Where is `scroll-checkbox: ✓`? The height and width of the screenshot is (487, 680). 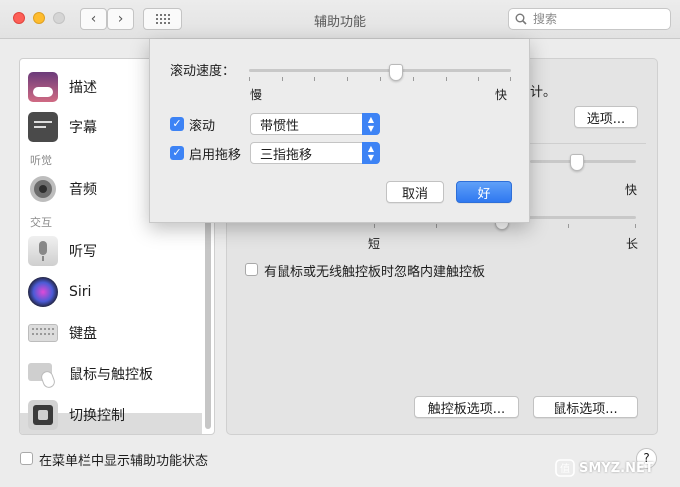
scroll-checkbox: ✓ is located at coordinates (177, 124).